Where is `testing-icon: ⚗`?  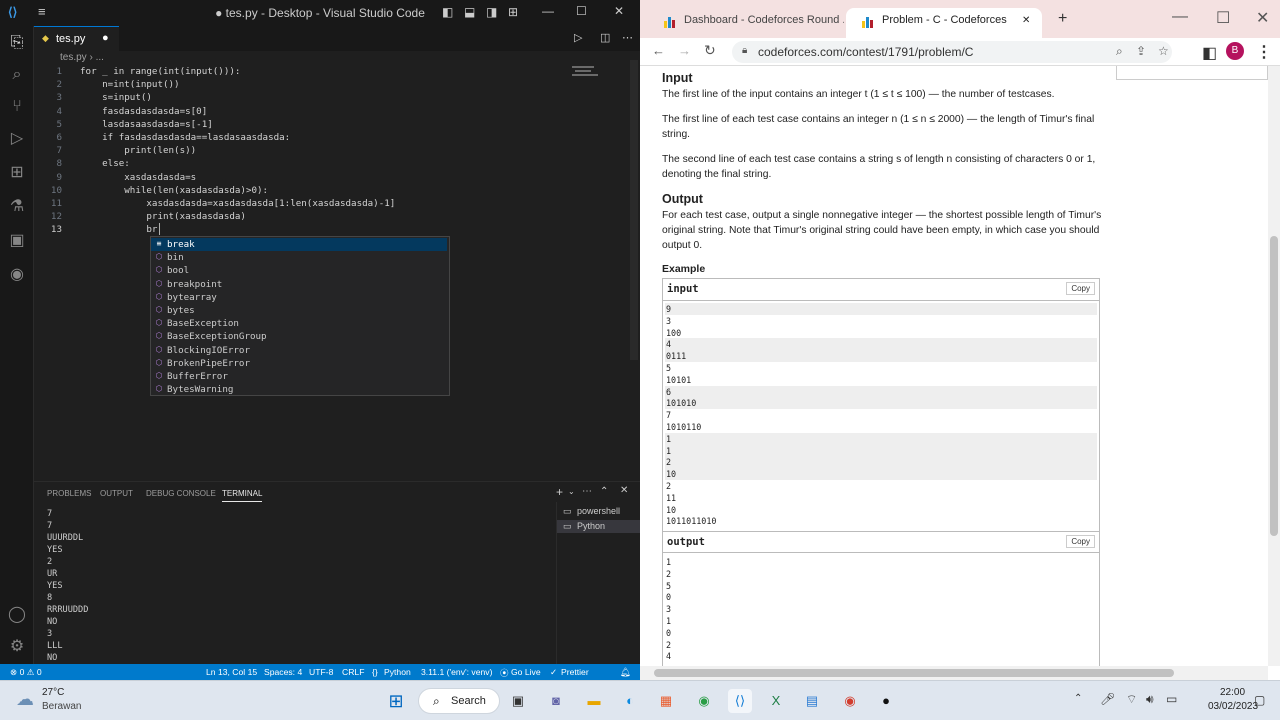 testing-icon: ⚗ is located at coordinates (17, 207).